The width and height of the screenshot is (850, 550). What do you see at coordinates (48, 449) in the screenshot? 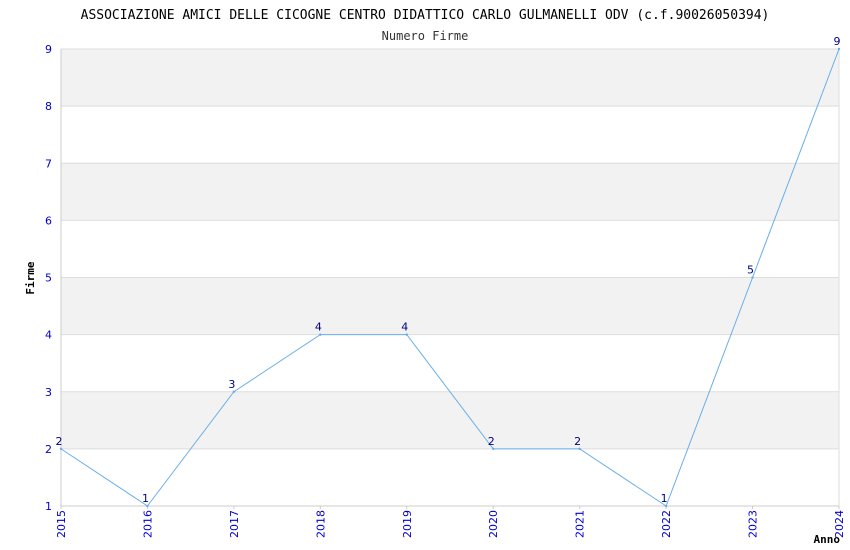
I see `y-tick-label: 2` at bounding box center [48, 449].